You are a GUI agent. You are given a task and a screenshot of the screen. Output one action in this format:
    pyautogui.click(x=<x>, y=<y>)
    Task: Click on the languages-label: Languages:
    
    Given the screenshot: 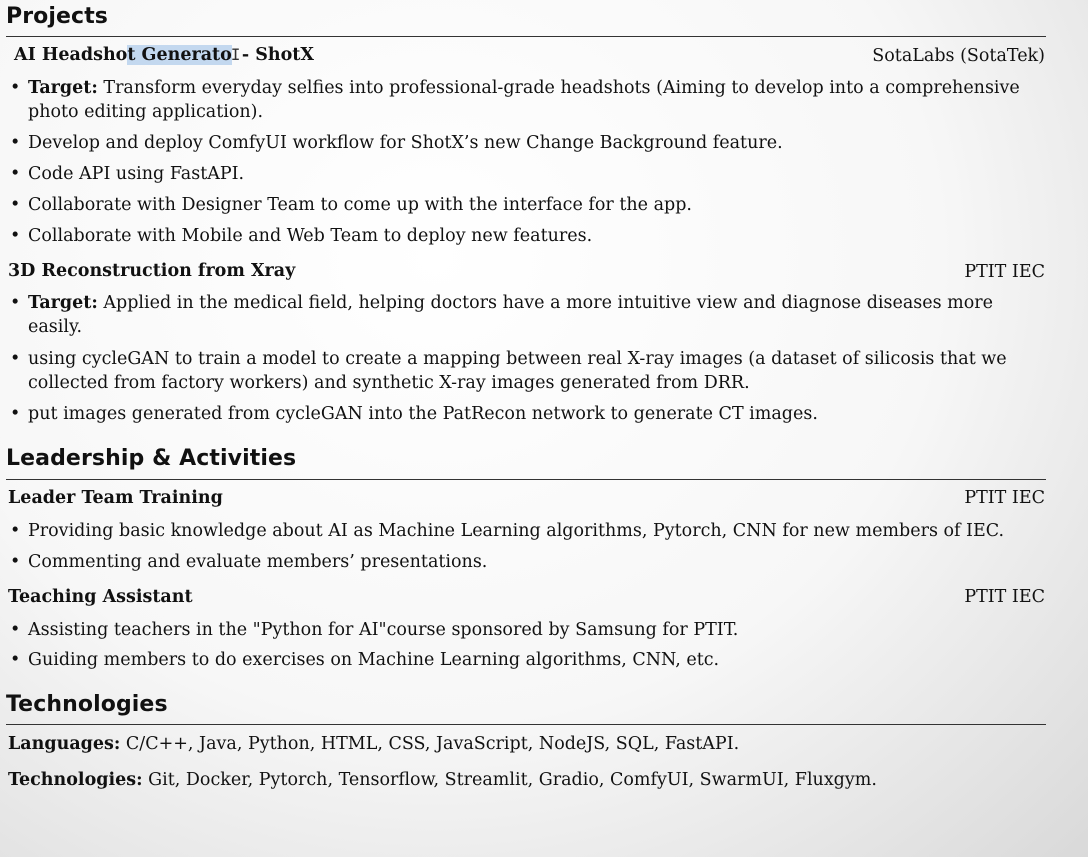 What is the action you would take?
    pyautogui.click(x=64, y=744)
    